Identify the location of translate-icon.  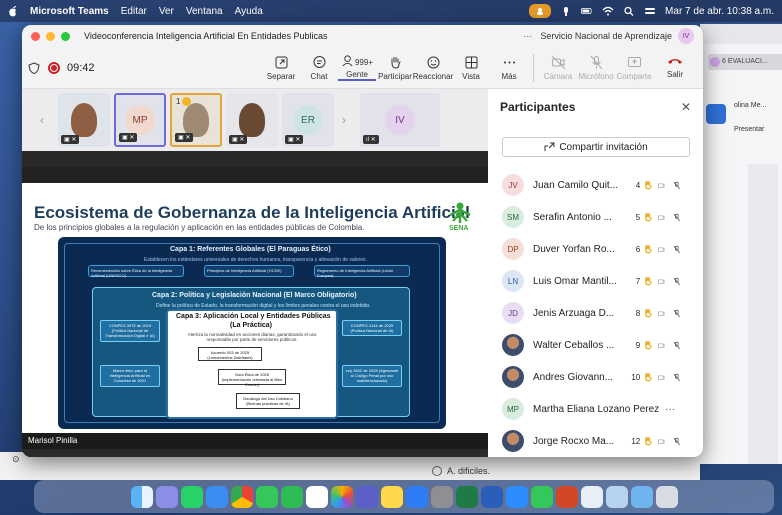
(416, 496).